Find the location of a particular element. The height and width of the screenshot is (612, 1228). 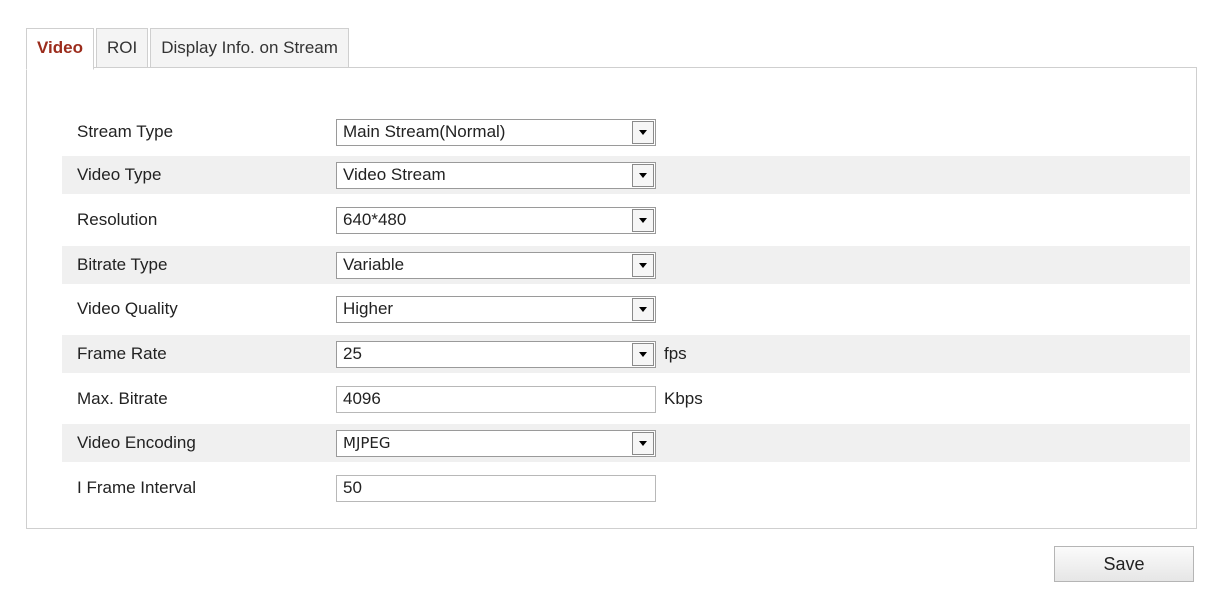

frame-rate-select: 25 is located at coordinates (496, 354).